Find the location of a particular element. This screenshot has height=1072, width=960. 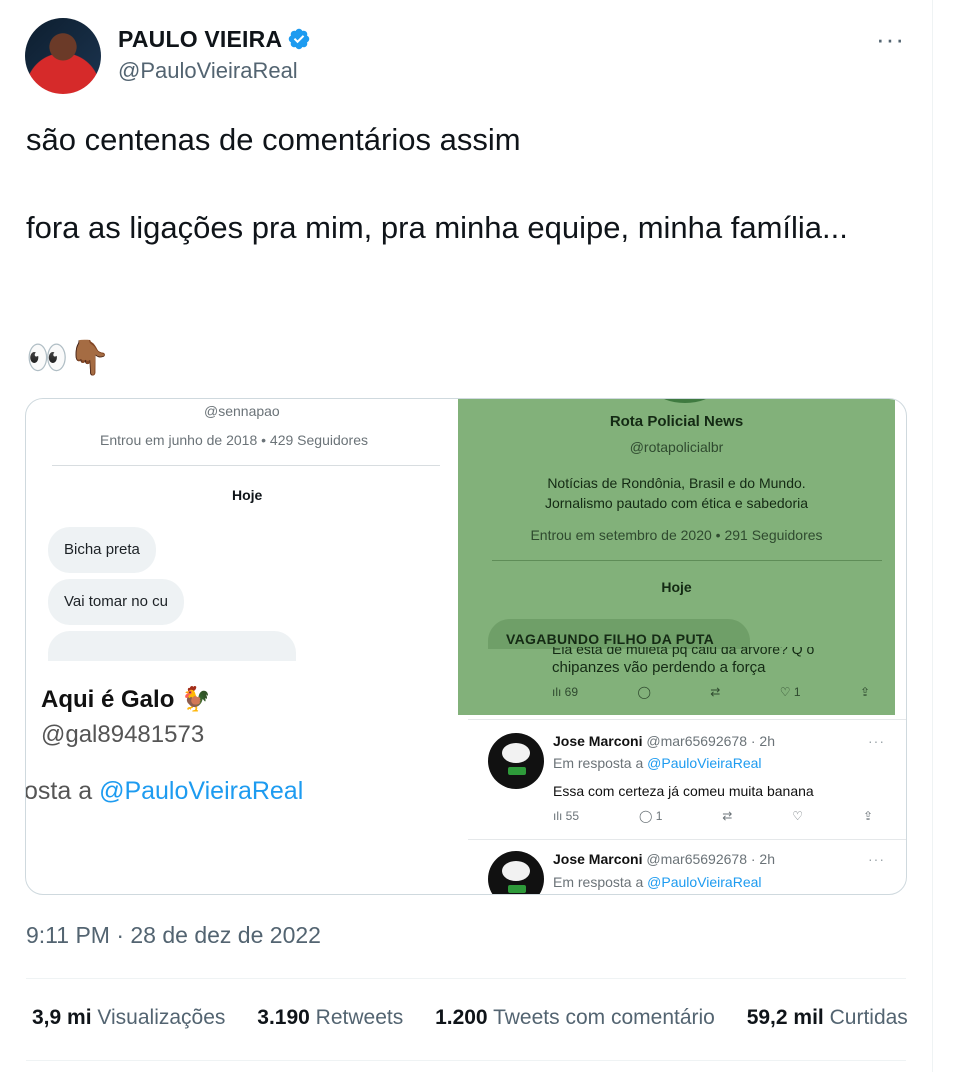

galo-profile-handle: @gal89481573 is located at coordinates (123, 734).